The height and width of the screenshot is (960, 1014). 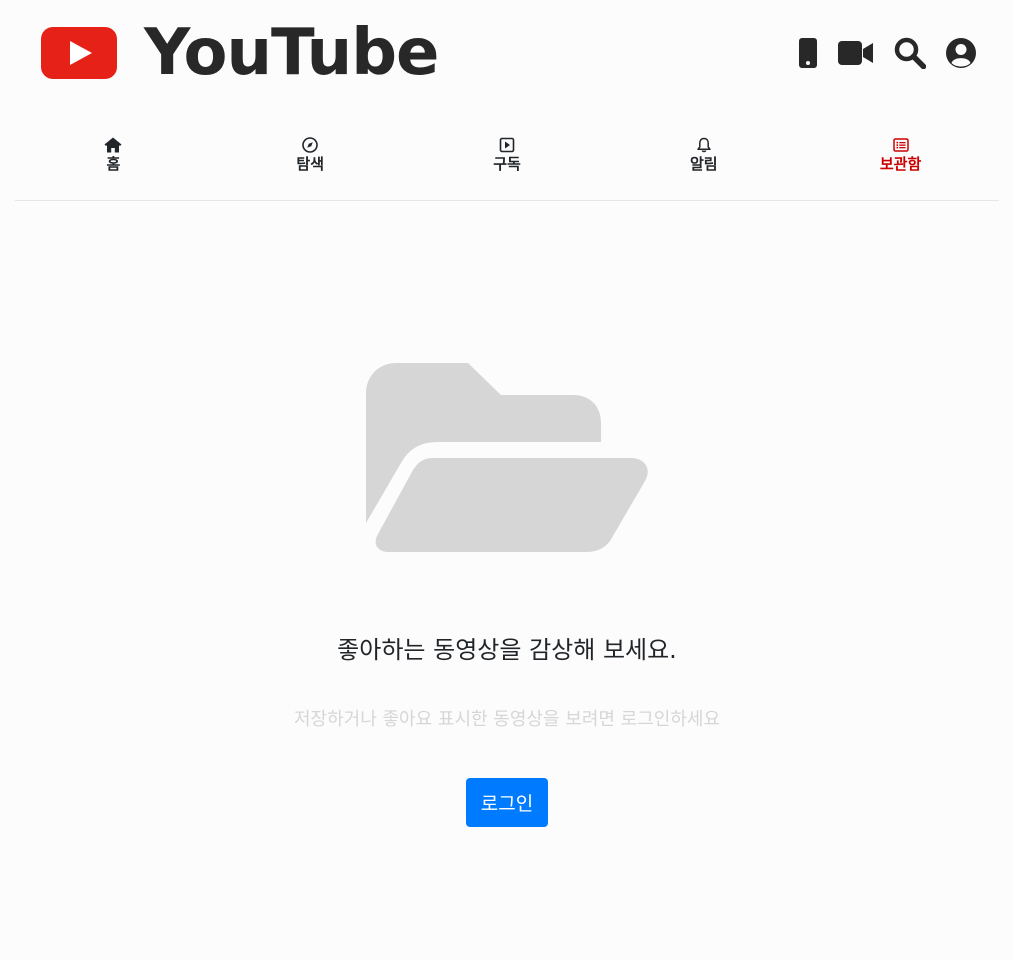 I want to click on tab-library-label: 보관함, so click(x=900, y=164).